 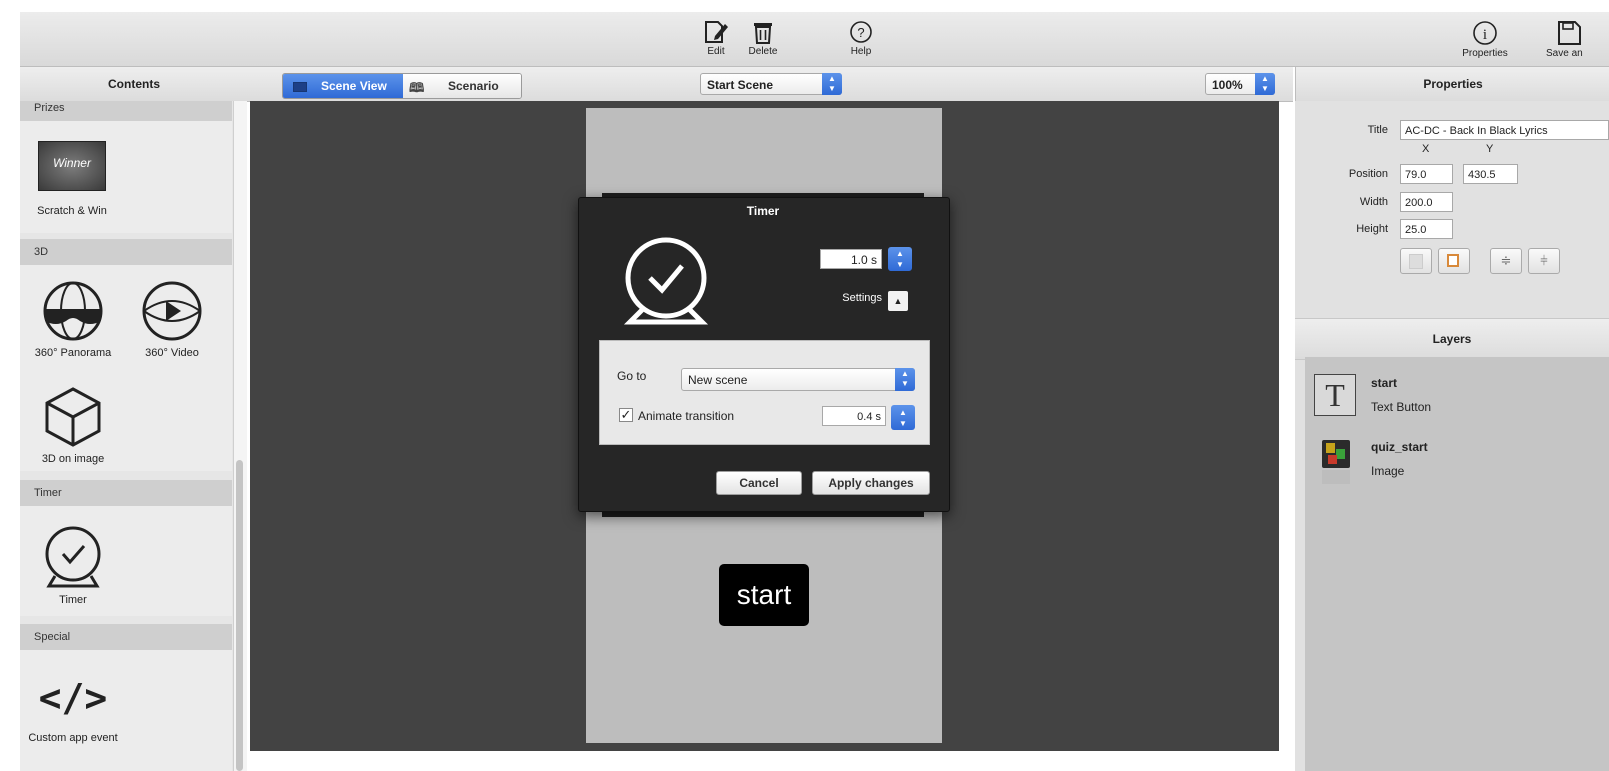 What do you see at coordinates (763, 35) in the screenshot?
I see `delete-button: Delete` at bounding box center [763, 35].